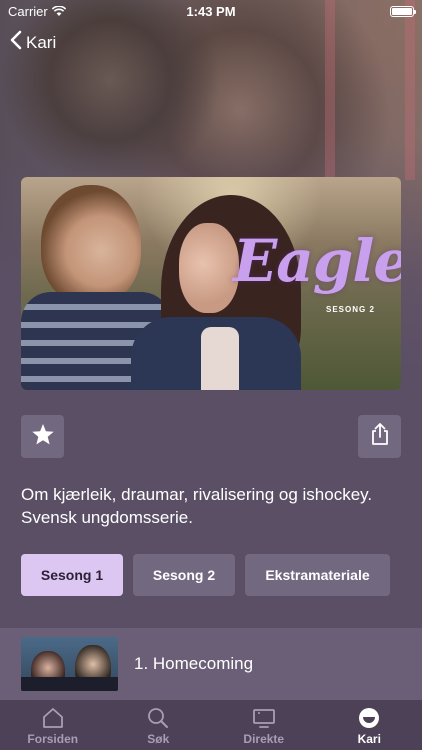 This screenshot has height=750, width=422. Describe the element at coordinates (264, 739) in the screenshot. I see `tab-bar-label: Direkte` at that location.